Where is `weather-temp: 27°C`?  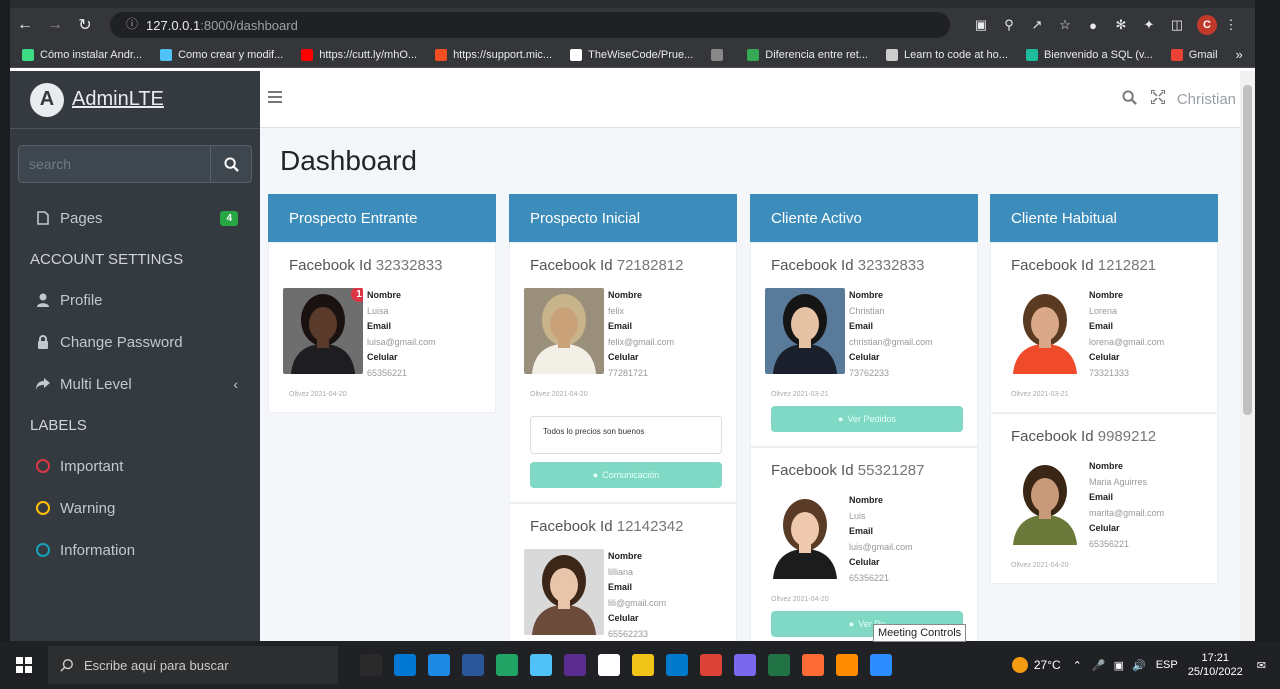
weather-temp: 27°C is located at coordinates (1047, 665).